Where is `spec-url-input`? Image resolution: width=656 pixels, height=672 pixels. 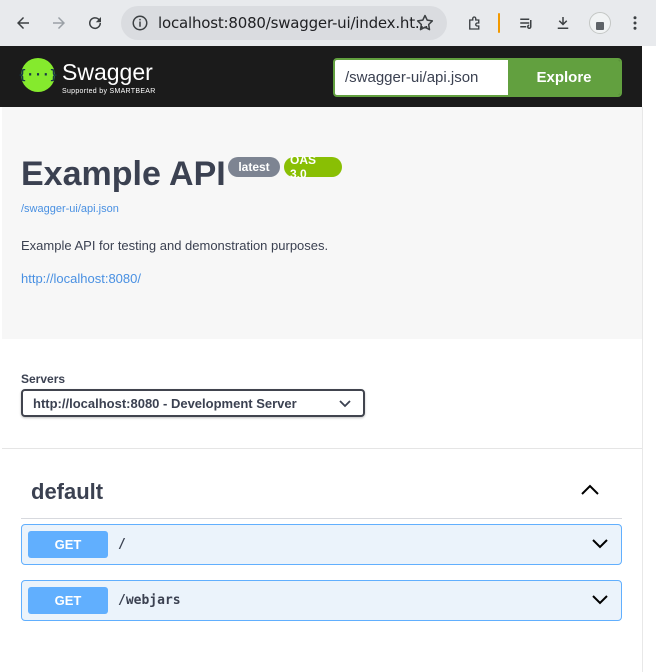 spec-url-input is located at coordinates (421, 77).